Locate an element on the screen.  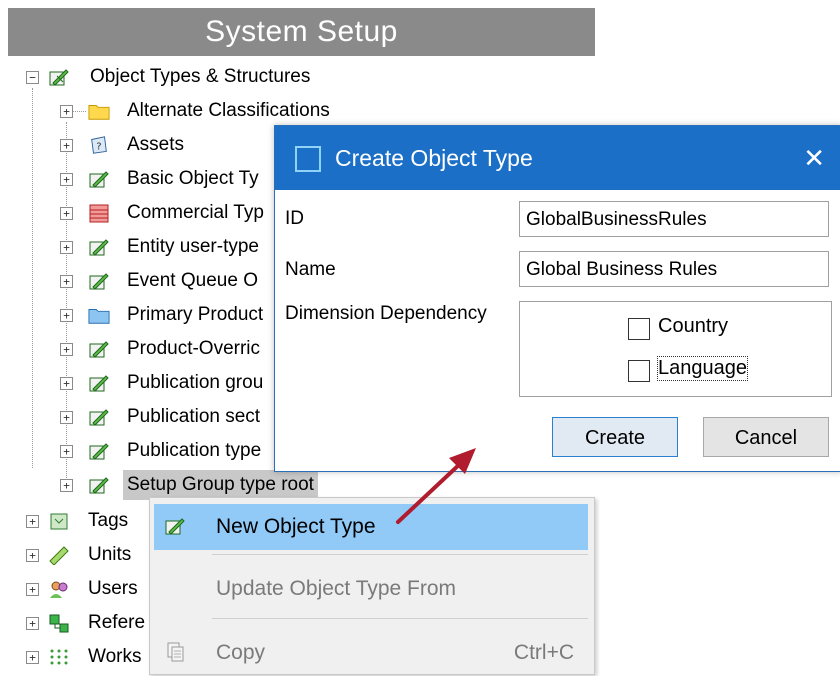
annotation-arrow is located at coordinates (436, 486).